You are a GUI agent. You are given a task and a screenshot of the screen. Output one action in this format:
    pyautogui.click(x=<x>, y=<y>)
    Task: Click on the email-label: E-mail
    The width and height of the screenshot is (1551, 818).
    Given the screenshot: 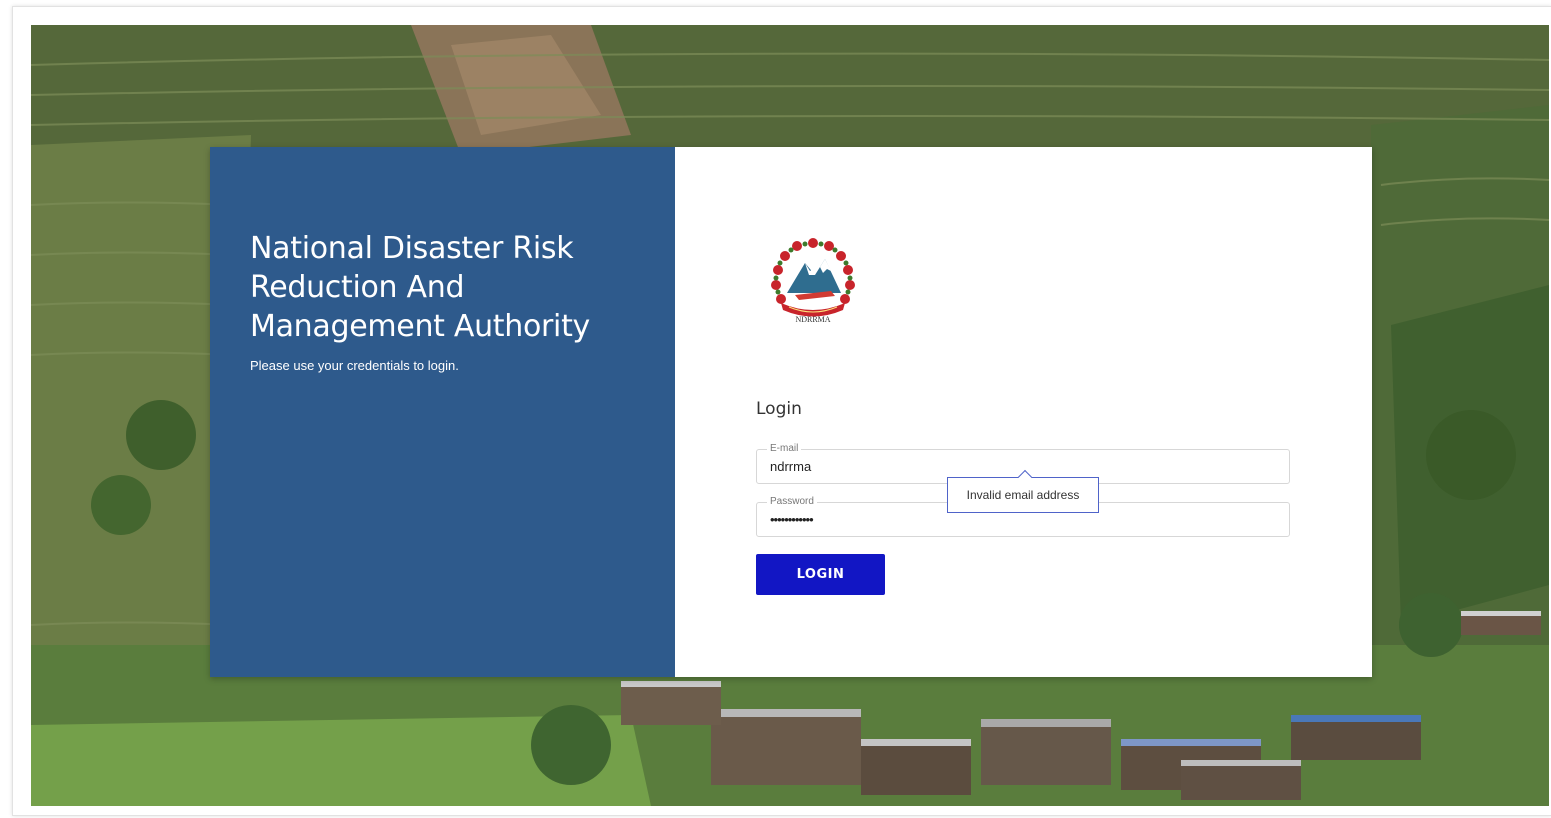 What is the action you would take?
    pyautogui.click(x=784, y=449)
    